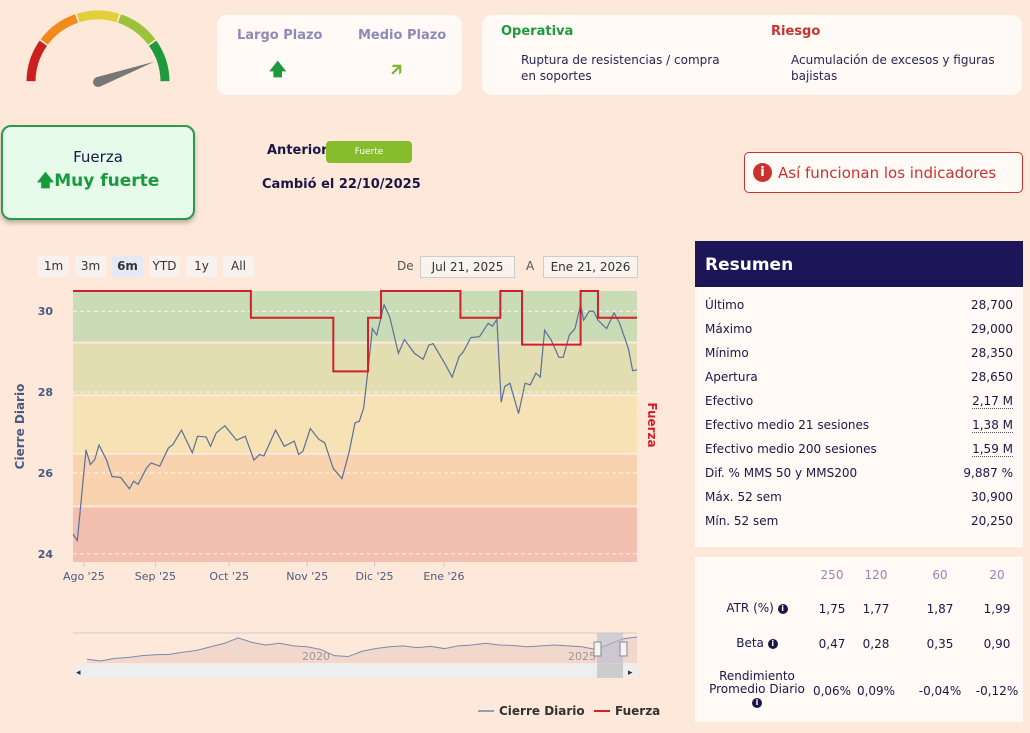  What do you see at coordinates (280, 35) in the screenshot?
I see `long-term-label: Largo Plazo` at bounding box center [280, 35].